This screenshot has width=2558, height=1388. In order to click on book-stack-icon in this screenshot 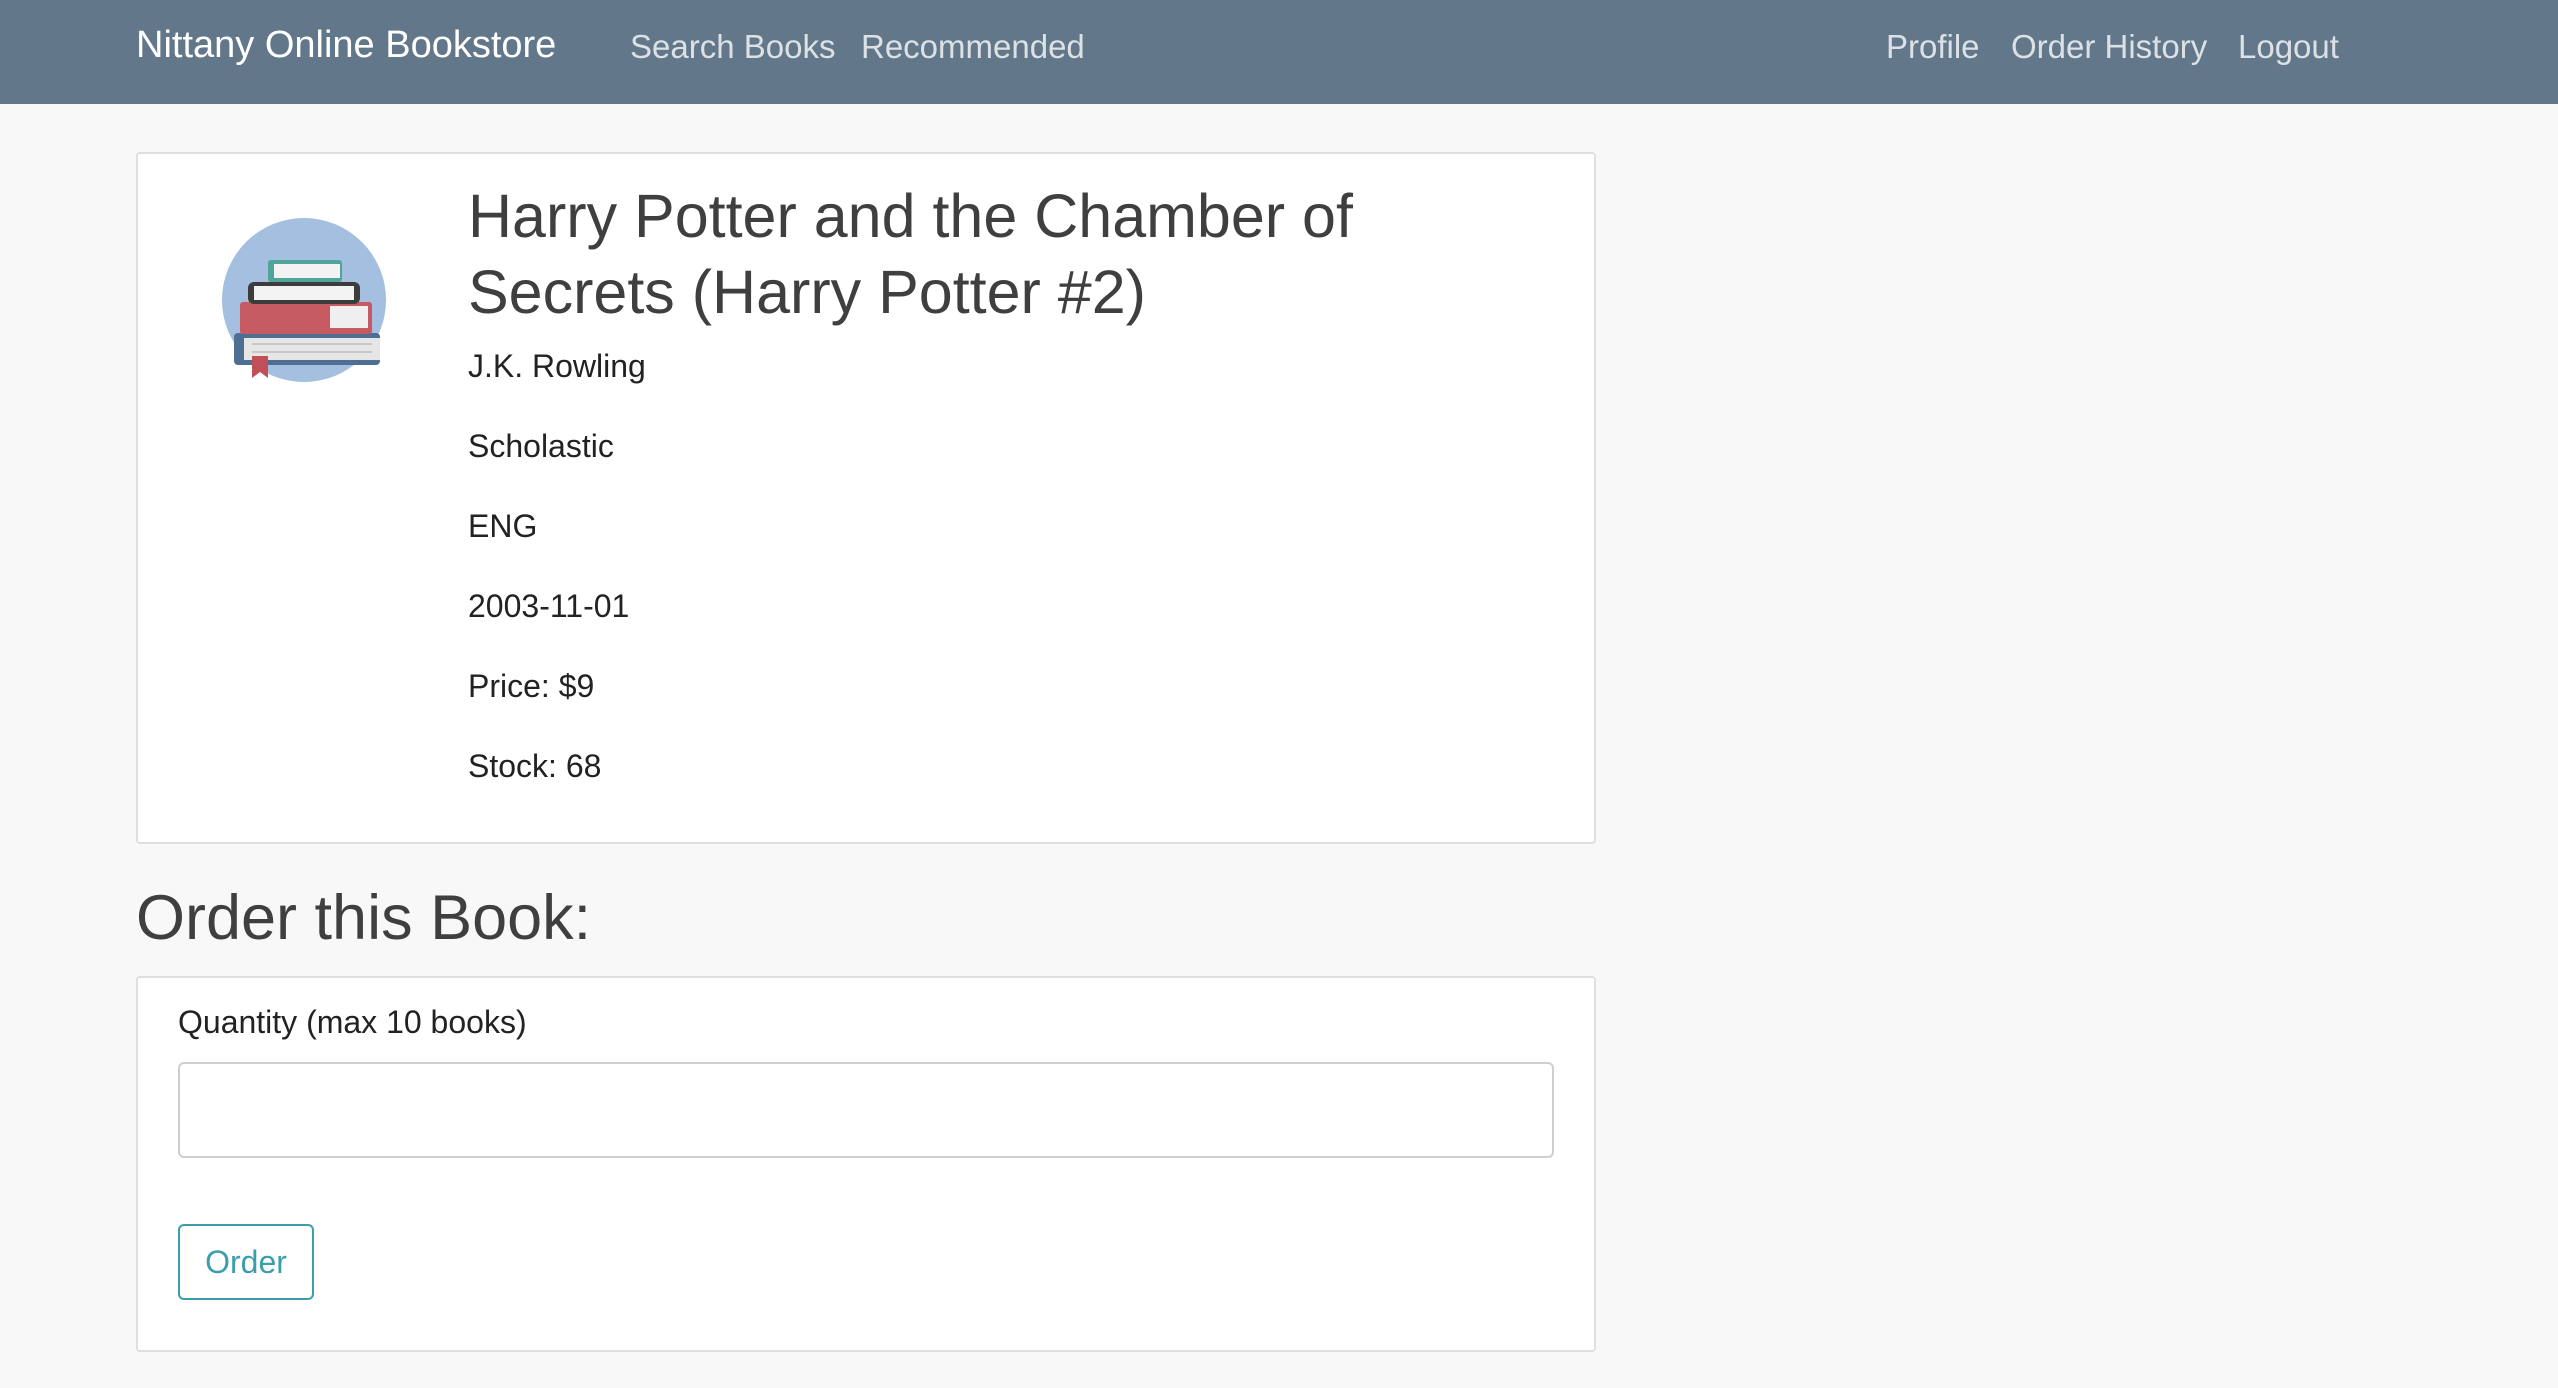, I will do `click(304, 300)`.